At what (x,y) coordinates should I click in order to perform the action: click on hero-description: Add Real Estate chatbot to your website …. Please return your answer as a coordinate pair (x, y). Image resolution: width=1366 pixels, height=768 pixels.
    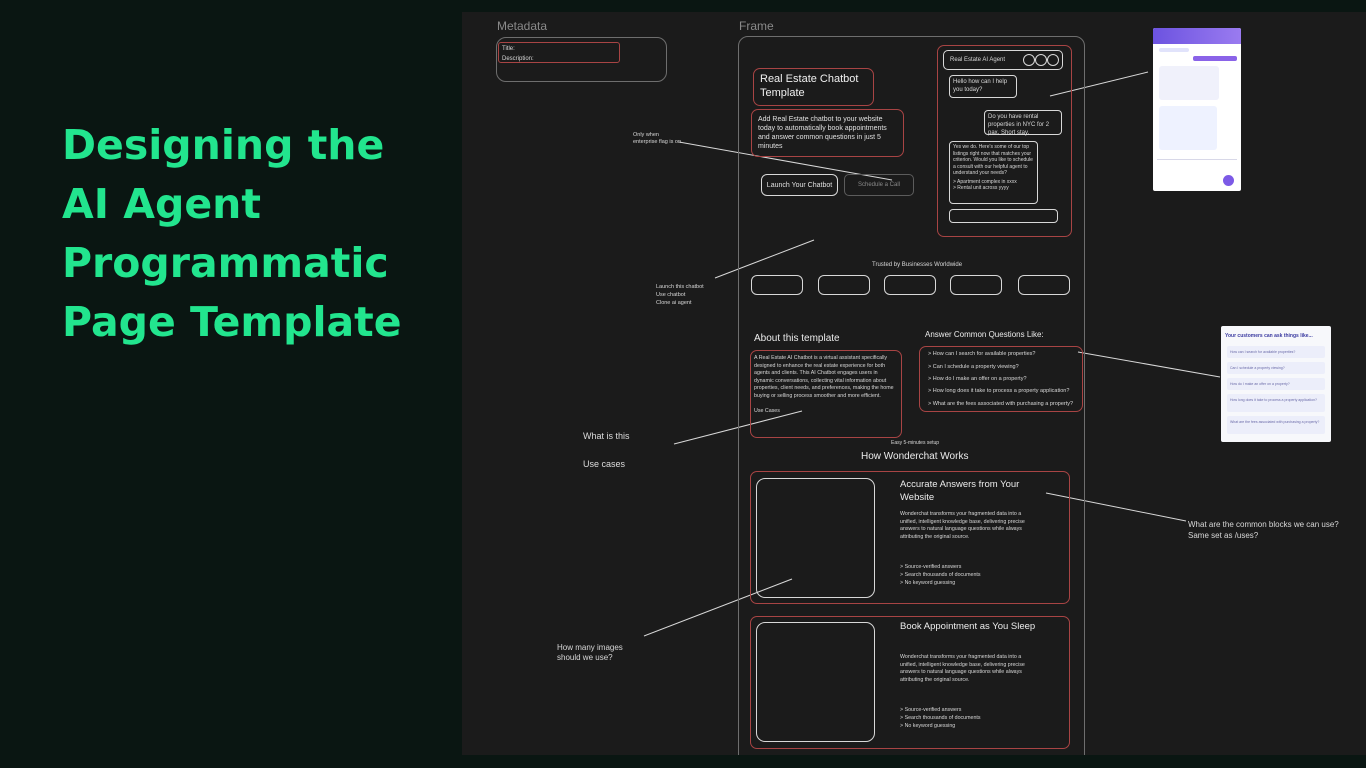
    Looking at the image, I should click on (822, 133).